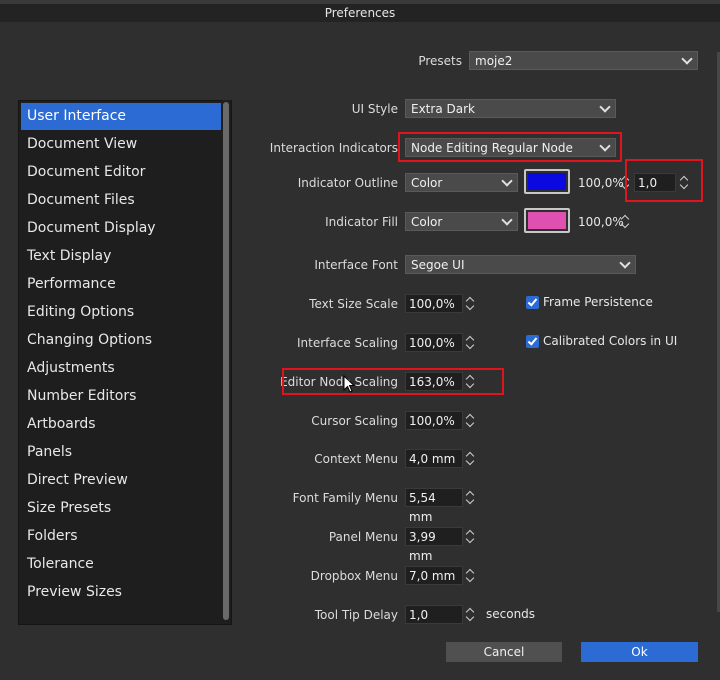 The width and height of the screenshot is (720, 680). What do you see at coordinates (121, 592) in the screenshot?
I see `sidebar-item-preview-sizes: Preview Sizes` at bounding box center [121, 592].